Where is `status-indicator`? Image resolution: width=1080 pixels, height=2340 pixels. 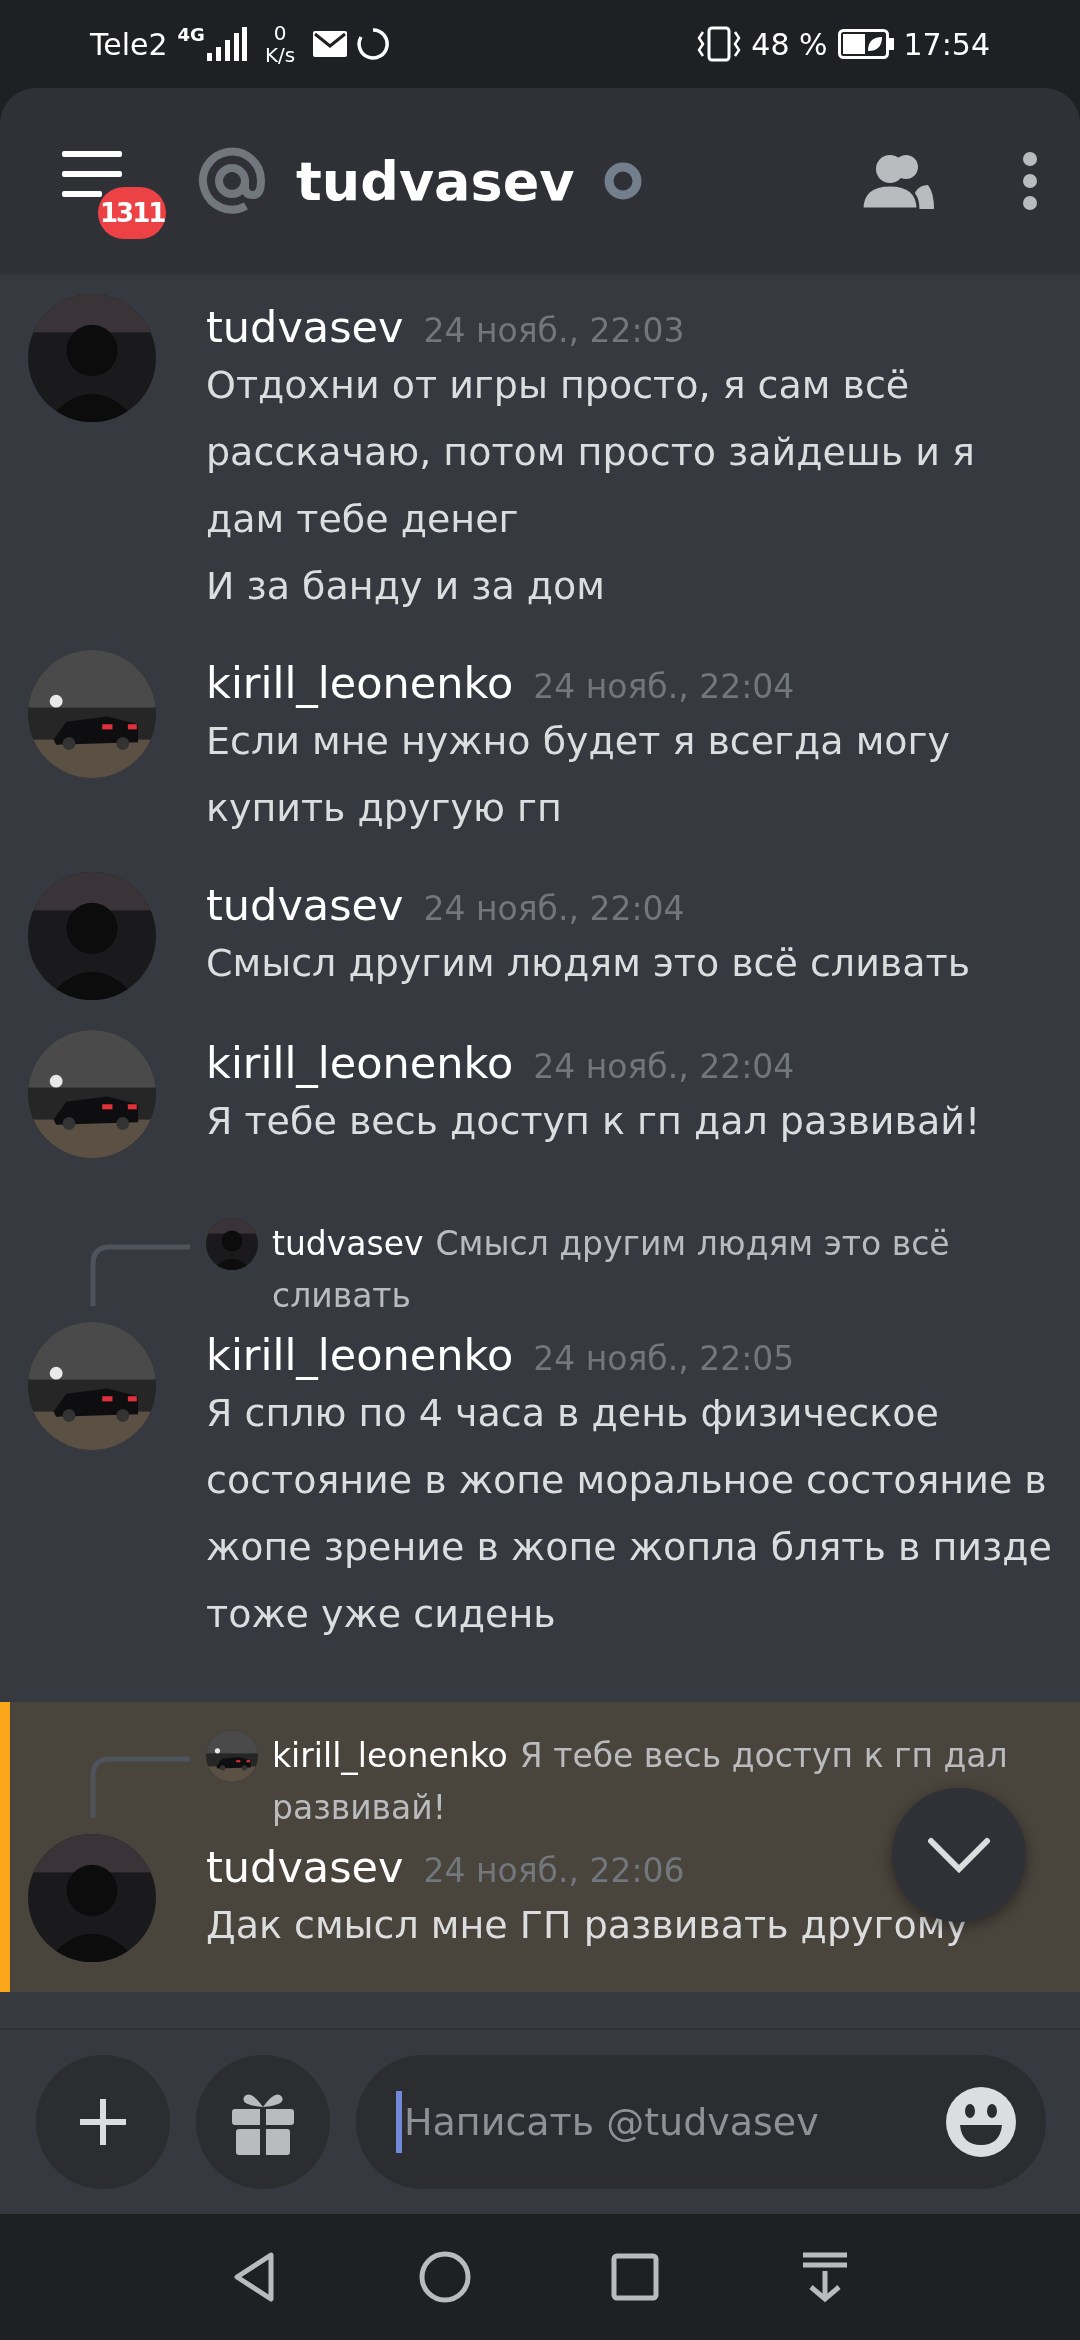 status-indicator is located at coordinates (622, 181).